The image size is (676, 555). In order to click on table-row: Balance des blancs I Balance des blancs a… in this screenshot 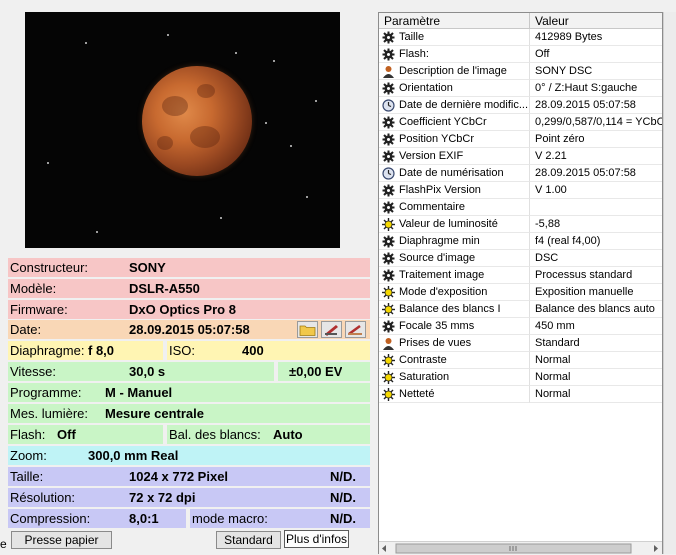, I will do `click(520, 309)`.